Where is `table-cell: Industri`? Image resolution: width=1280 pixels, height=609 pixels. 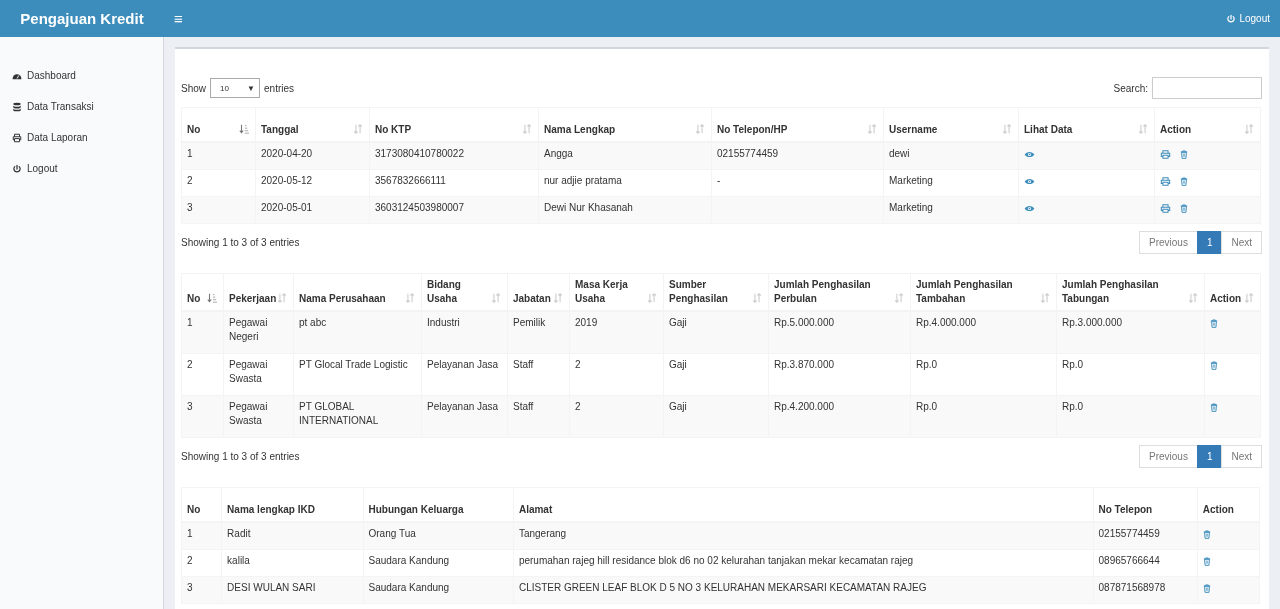 table-cell: Industri is located at coordinates (464, 332).